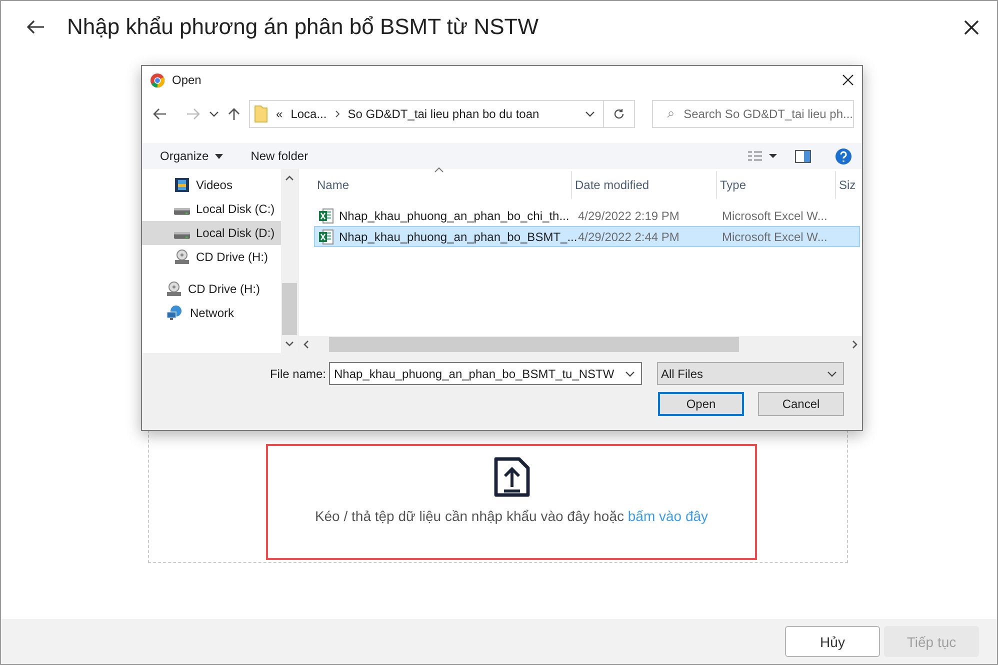 The height and width of the screenshot is (665, 998). What do you see at coordinates (511, 516) in the screenshot?
I see `drop-instruction: Kéo / thả tệp dữ liệu cần nhập khẩu vào đây hoặc bấm vào đây` at bounding box center [511, 516].